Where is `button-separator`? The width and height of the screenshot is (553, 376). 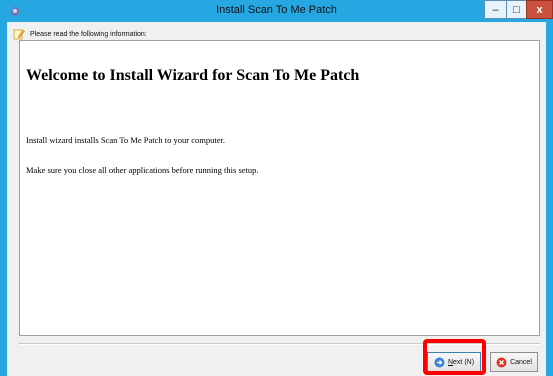
button-separator is located at coordinates (279, 344).